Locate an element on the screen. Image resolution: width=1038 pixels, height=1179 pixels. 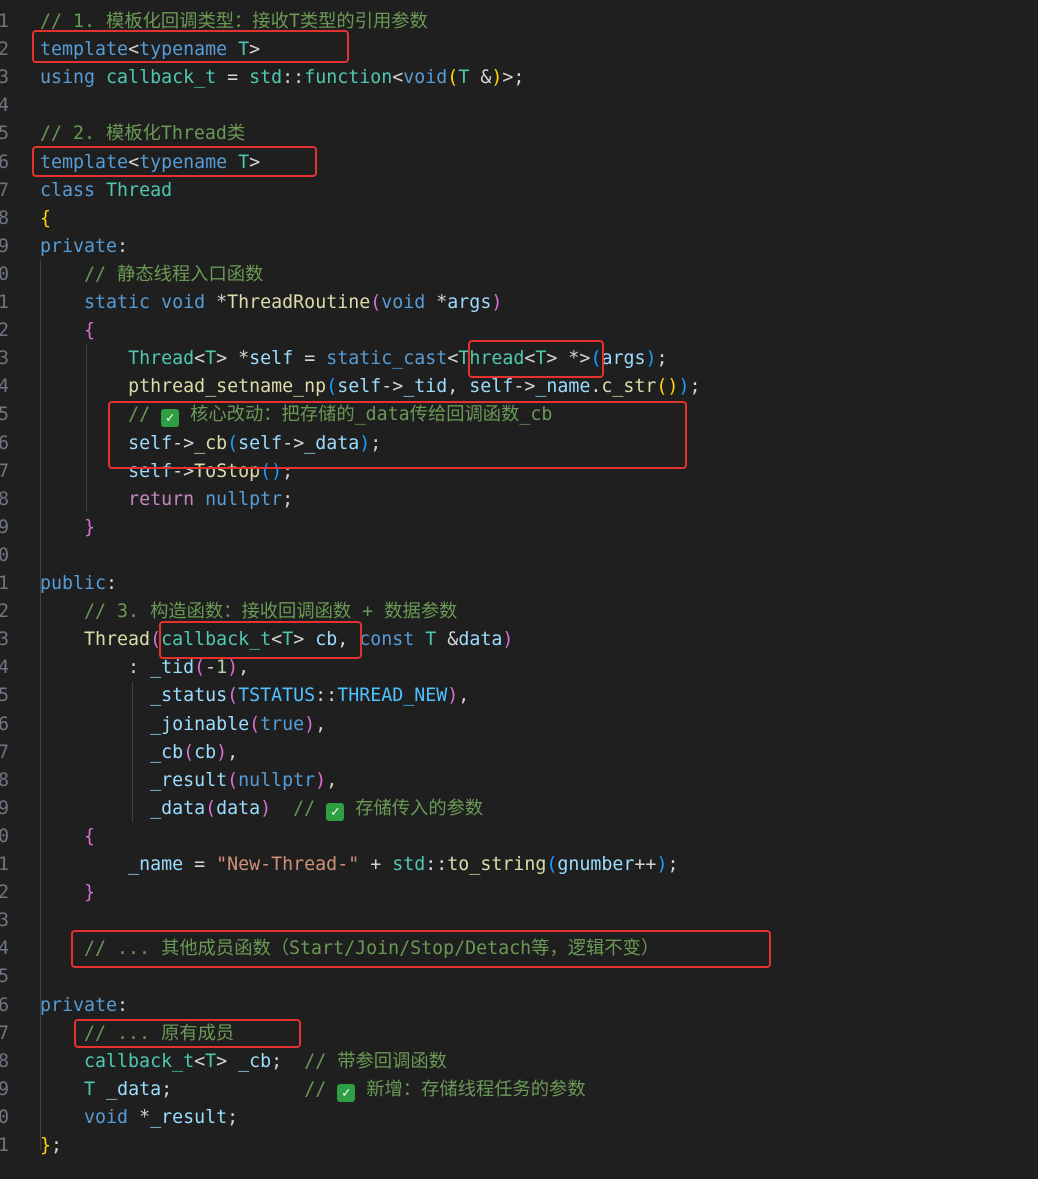
code-token: : is located at coordinates (123, 246).